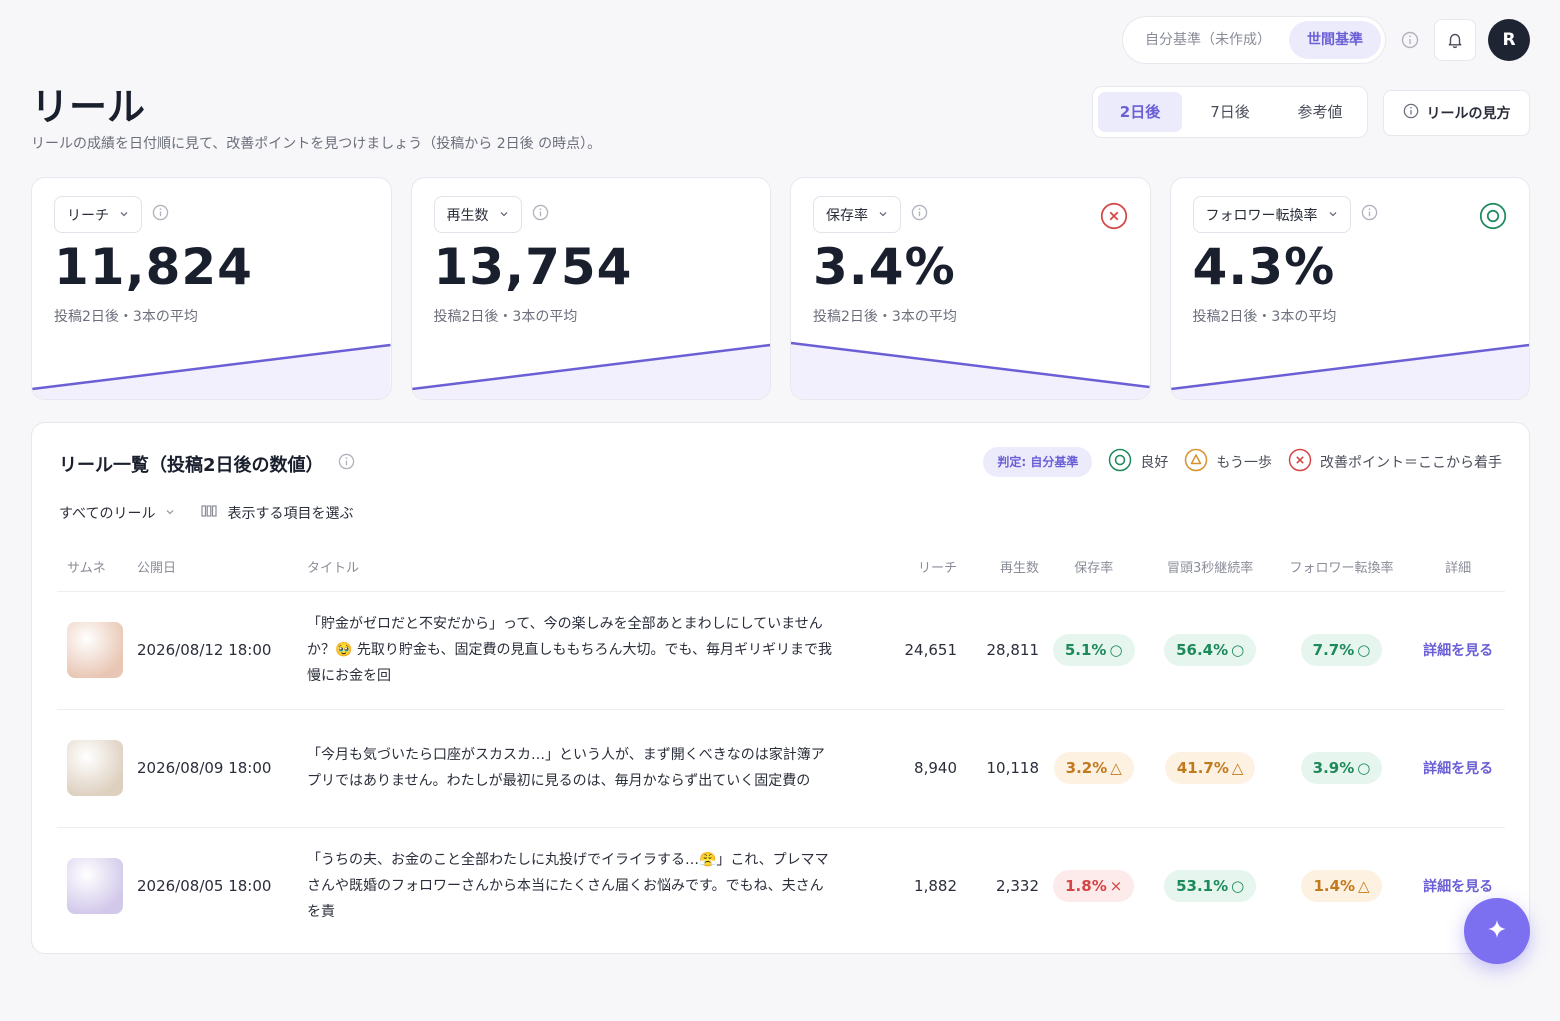  Describe the element at coordinates (277, 513) in the screenshot. I see `column-picker-button: 表示する項目を選ぶ` at that location.